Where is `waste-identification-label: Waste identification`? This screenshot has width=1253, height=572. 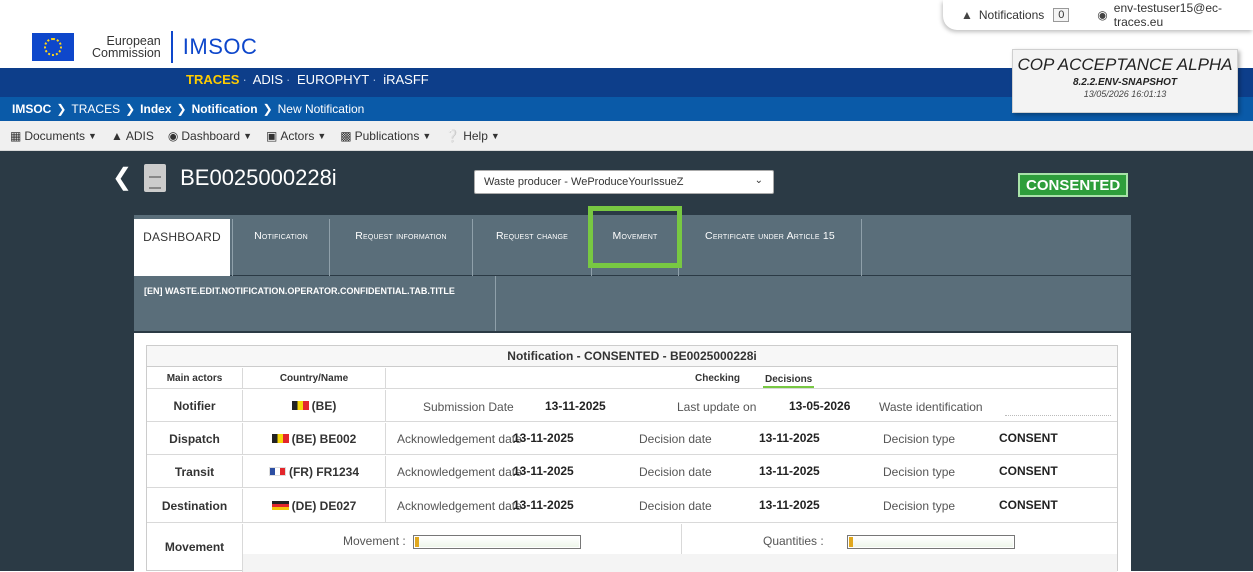 waste-identification-label: Waste identification is located at coordinates (931, 407).